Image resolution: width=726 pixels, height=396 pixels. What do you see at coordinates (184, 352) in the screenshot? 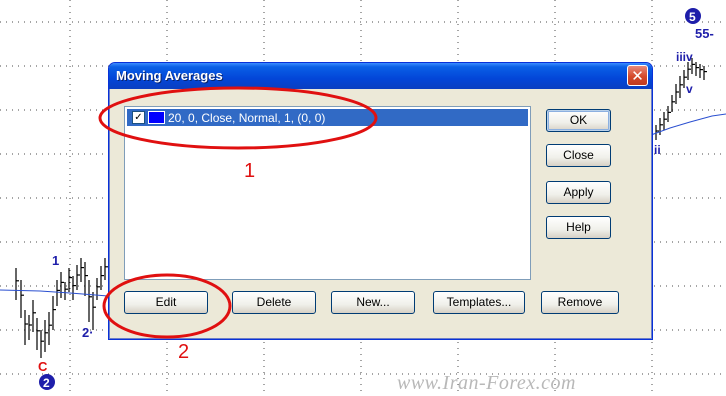
I see `annotation-number-2: 2` at bounding box center [184, 352].